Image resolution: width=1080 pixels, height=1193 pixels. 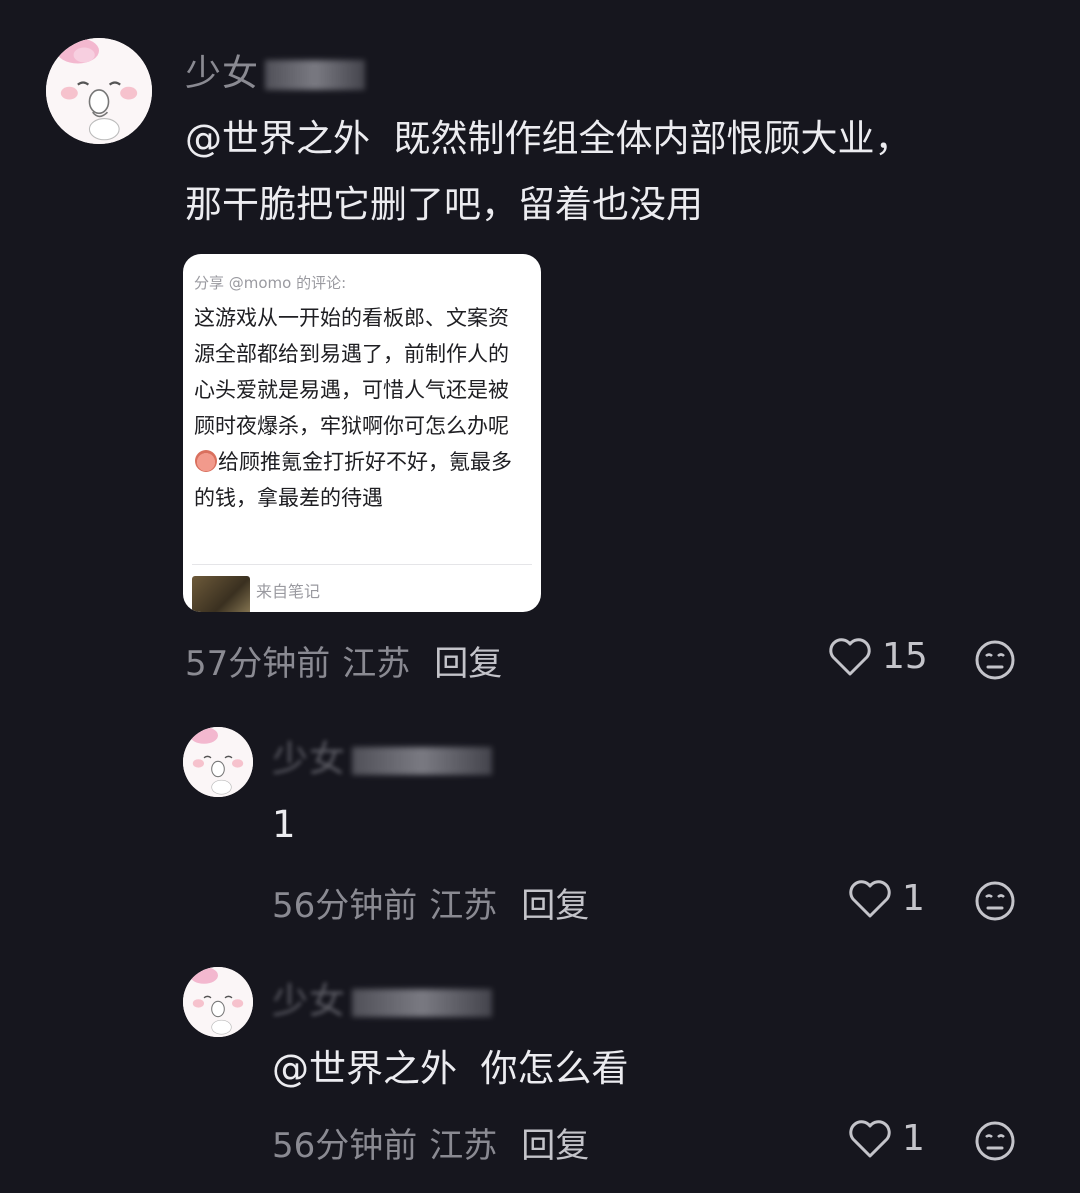 What do you see at coordinates (221, 594) in the screenshot?
I see `note-thumbnail` at bounding box center [221, 594].